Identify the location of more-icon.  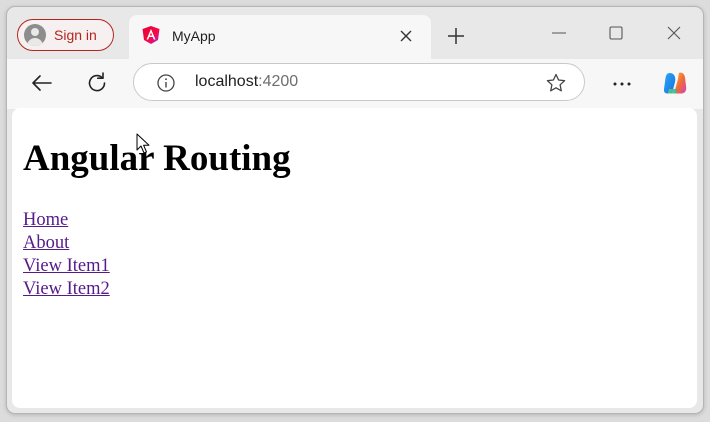
(622, 84).